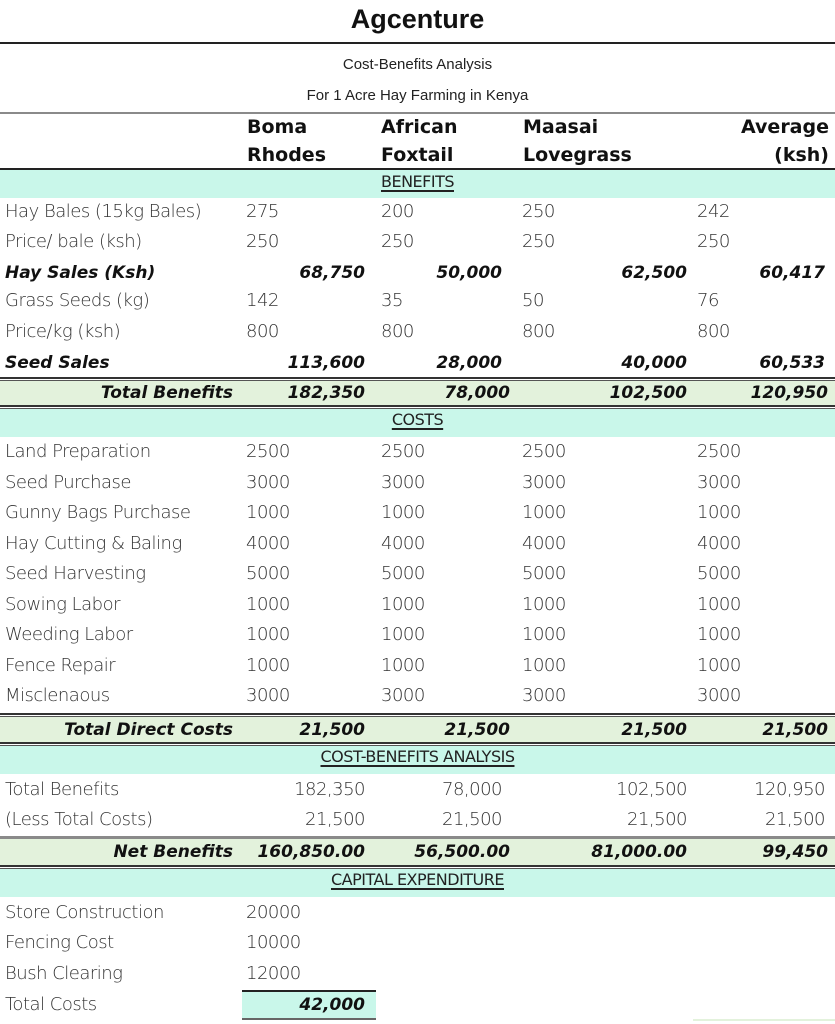  Describe the element at coordinates (329, 789) in the screenshot. I see `value-boma-rhodes: 182,350` at that location.